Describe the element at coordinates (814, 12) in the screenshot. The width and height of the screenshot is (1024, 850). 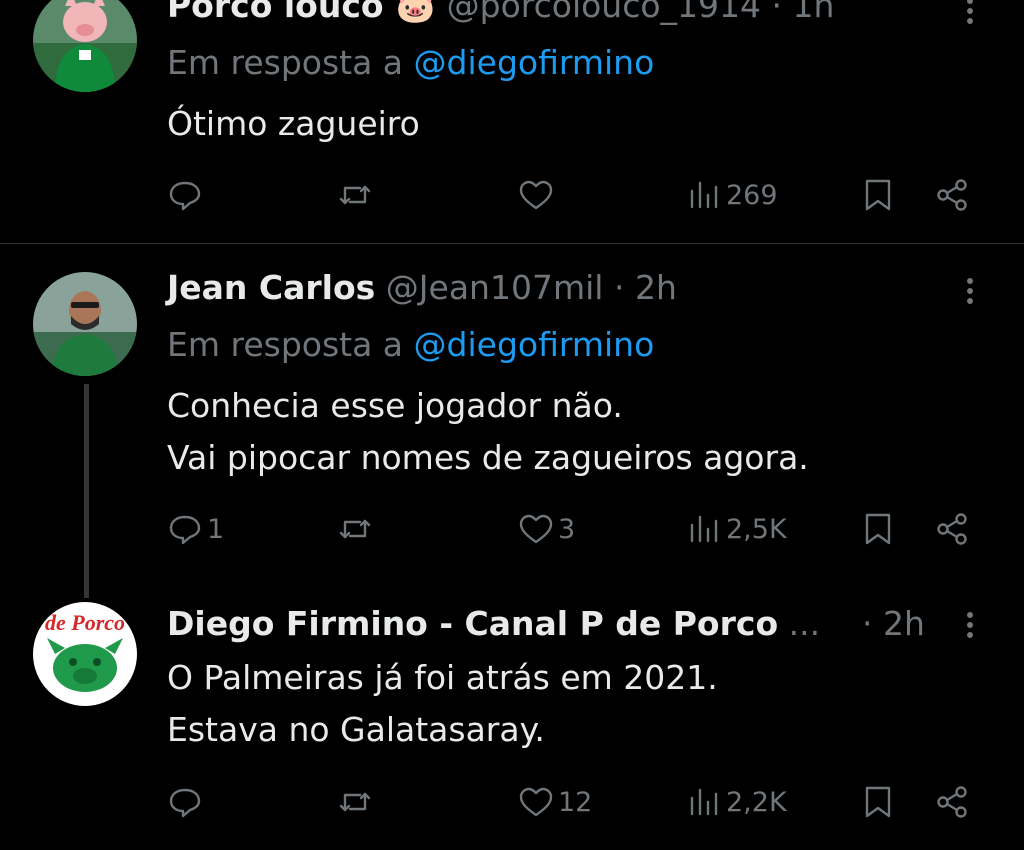
I see `timestamp: 1h` at that location.